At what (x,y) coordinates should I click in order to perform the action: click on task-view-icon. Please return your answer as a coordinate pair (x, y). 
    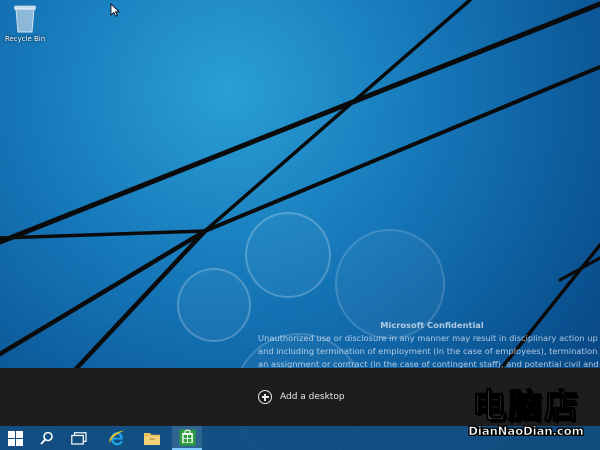
    Looking at the image, I should click on (79, 438).